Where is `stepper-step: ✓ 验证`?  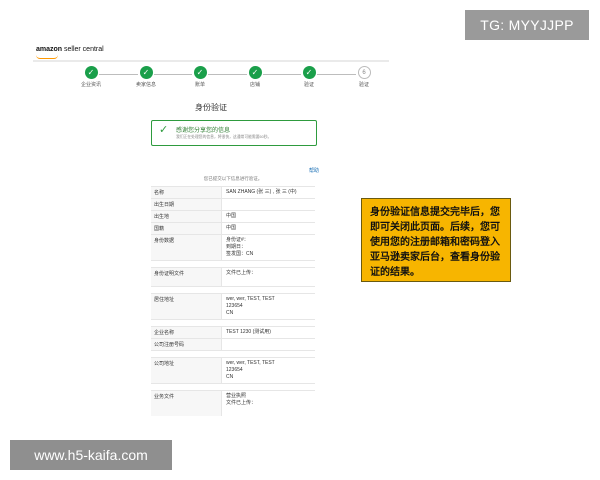 stepper-step: ✓ 验证 is located at coordinates (309, 77).